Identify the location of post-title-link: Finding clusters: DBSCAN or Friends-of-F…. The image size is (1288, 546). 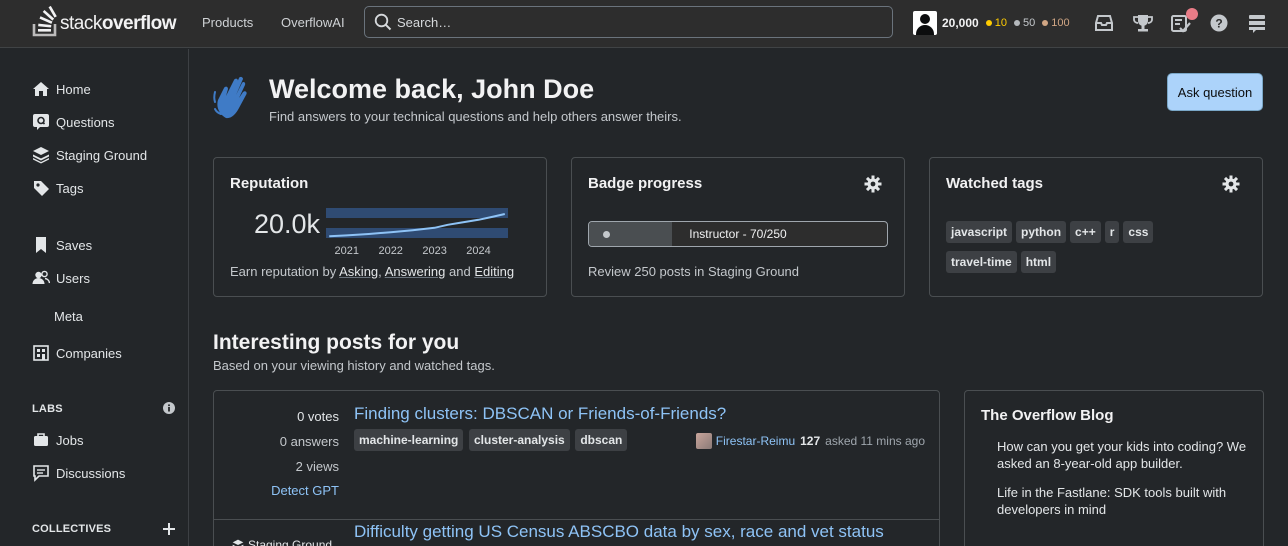
(540, 414).